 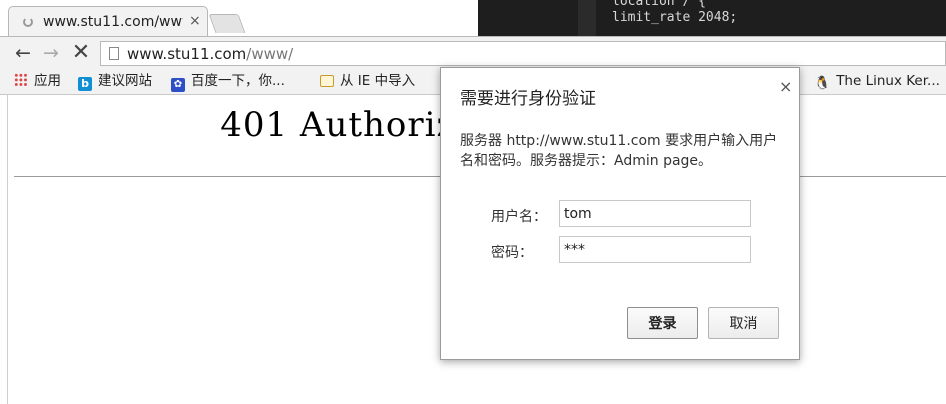 I want to click on bookmark-suggested-sites: b 建议网站, so click(x=115, y=81).